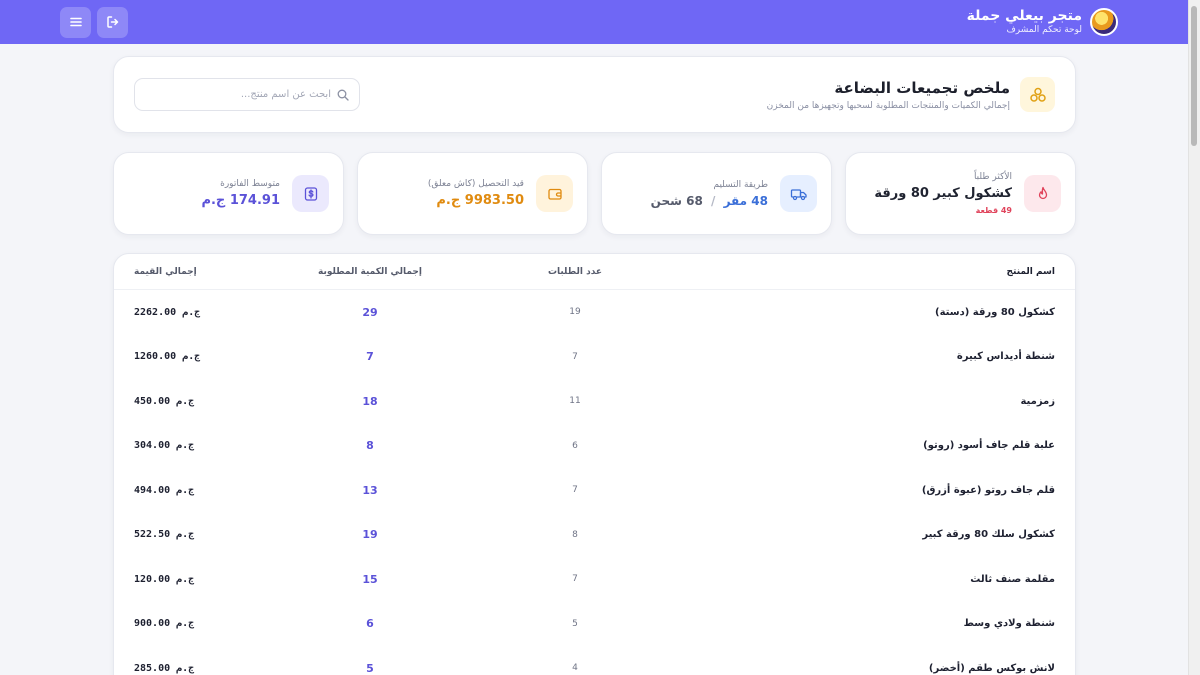  What do you see at coordinates (594, 312) in the screenshot?
I see `table-row: كشكول 80 ورقة (دستة) 19 29 2262.00 ج.م` at bounding box center [594, 312].